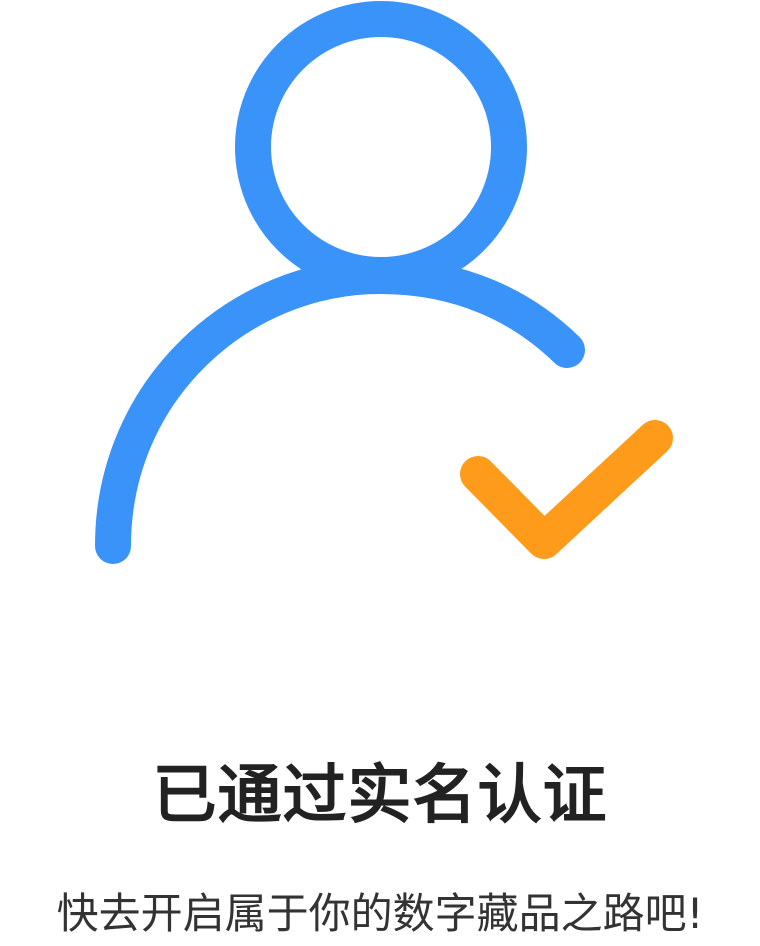 The height and width of the screenshot is (946, 760). Describe the element at coordinates (380, 913) in the screenshot. I see `verification-status-subtitle: 快去开启属于你的数字藏品之路吧!` at that location.